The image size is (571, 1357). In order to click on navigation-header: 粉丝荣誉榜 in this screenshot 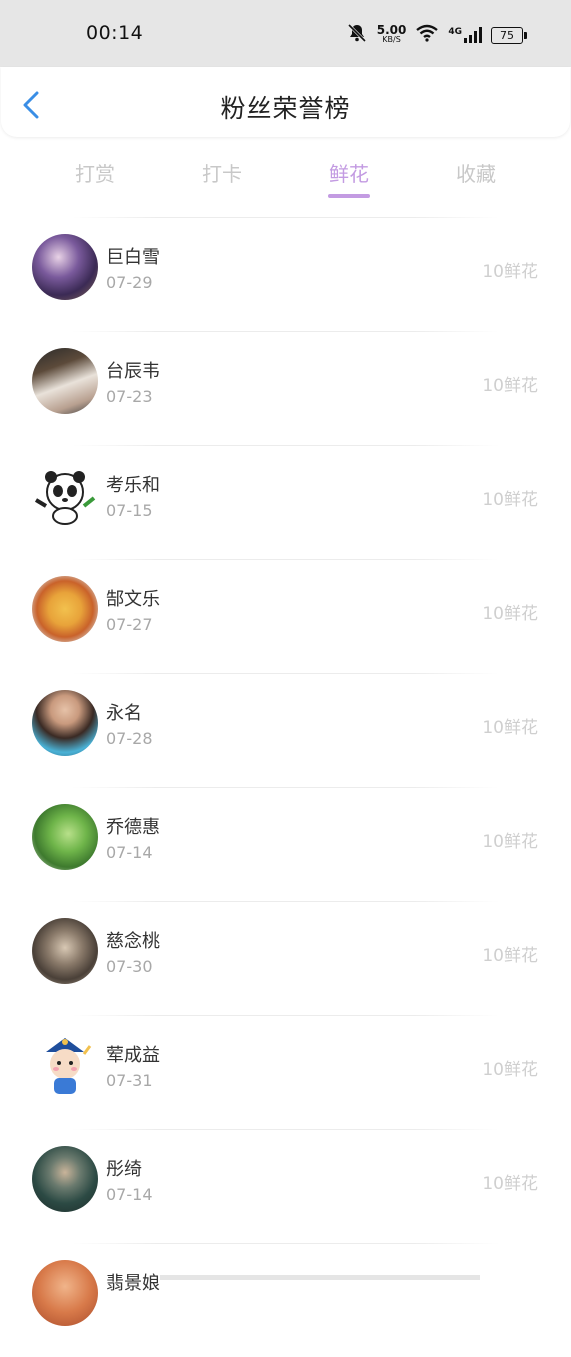, I will do `click(285, 102)`.